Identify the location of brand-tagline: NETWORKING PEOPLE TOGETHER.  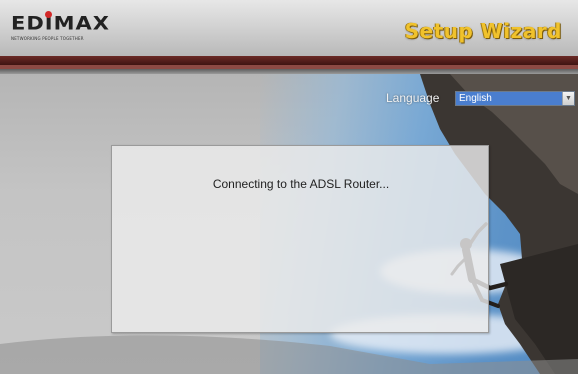
(47, 38).